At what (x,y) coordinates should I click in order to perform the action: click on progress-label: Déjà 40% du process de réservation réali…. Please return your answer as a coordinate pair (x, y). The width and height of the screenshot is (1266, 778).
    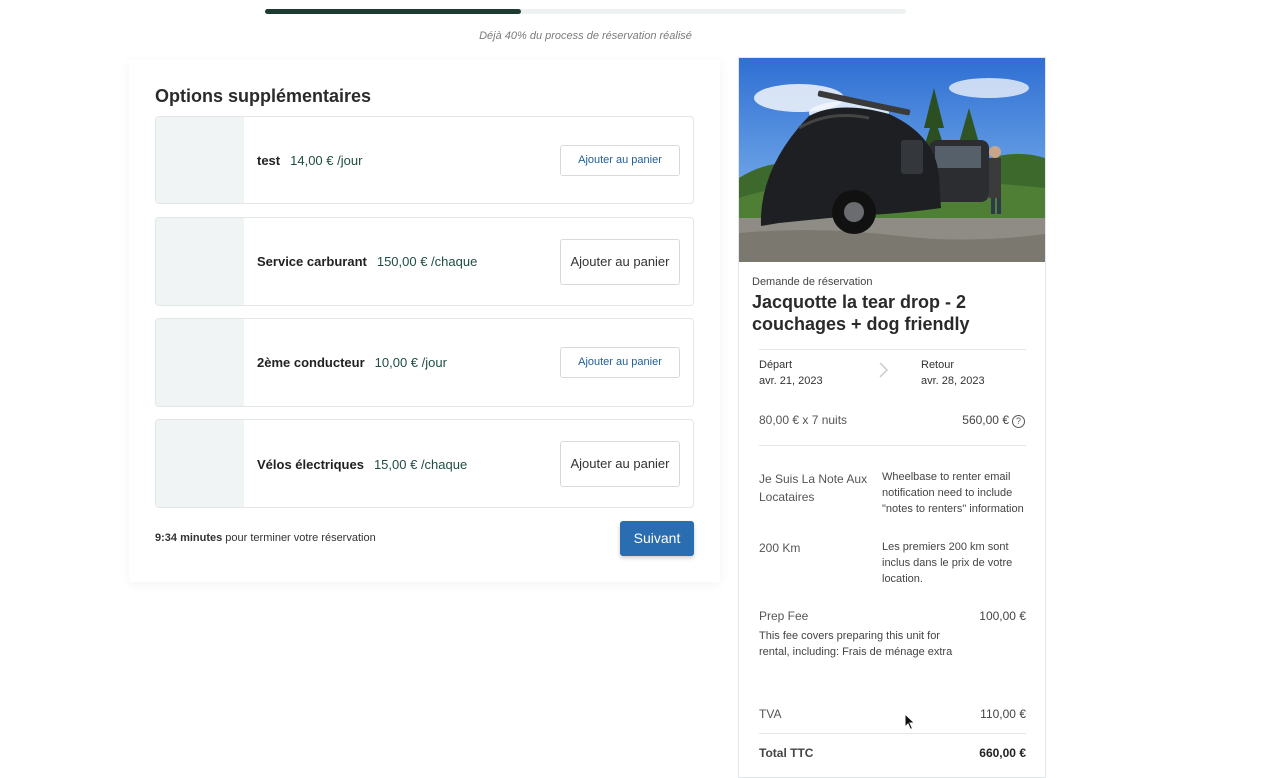
    Looking at the image, I should click on (585, 36).